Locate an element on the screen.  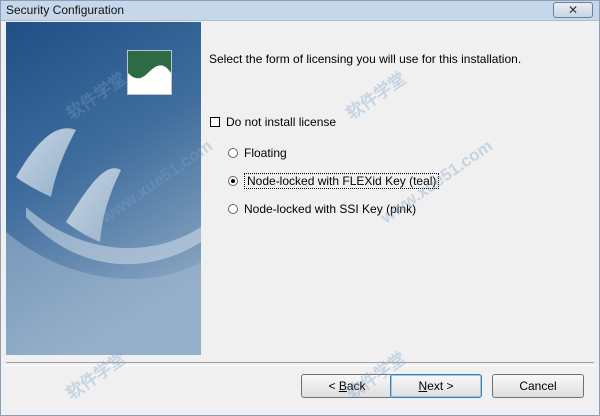
back-prefix: < is located at coordinates (333, 386).